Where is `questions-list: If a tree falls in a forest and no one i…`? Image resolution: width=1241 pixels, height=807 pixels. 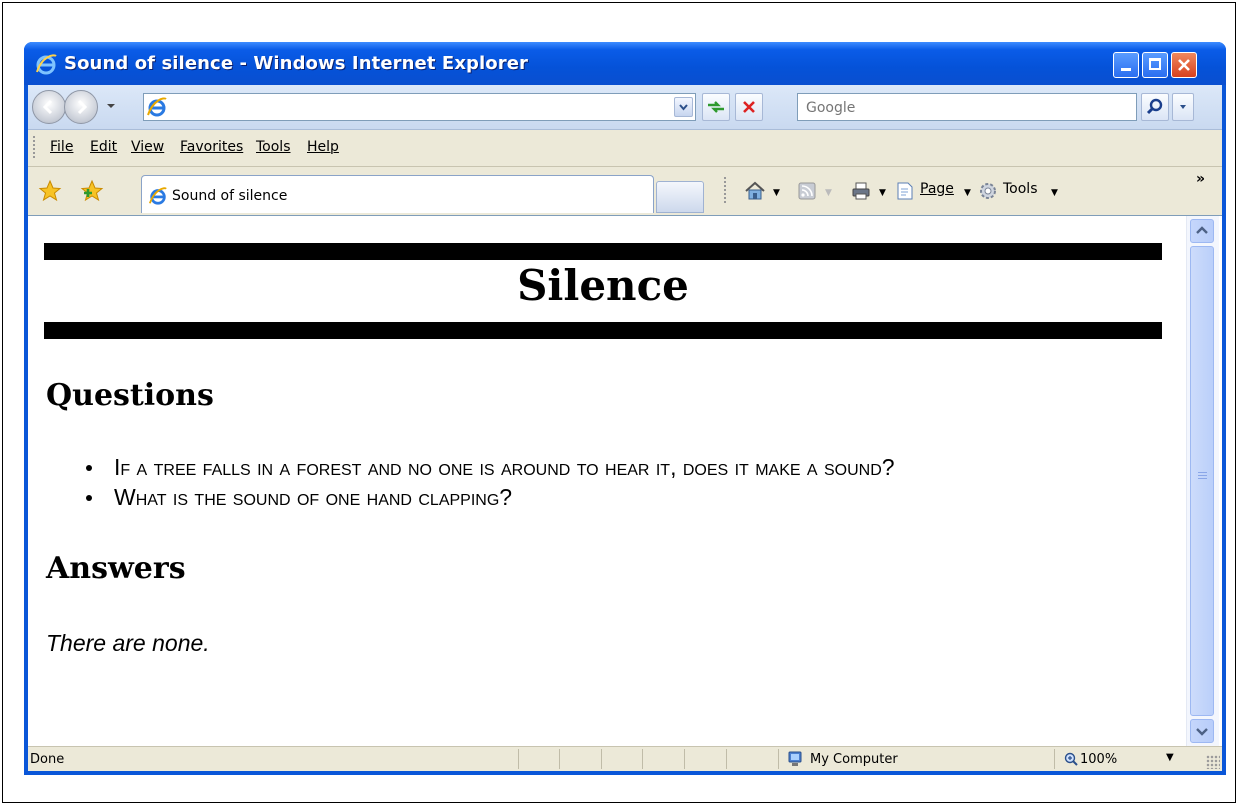
questions-list: If a tree falls in a forest and no one i… is located at coordinates (469, 482).